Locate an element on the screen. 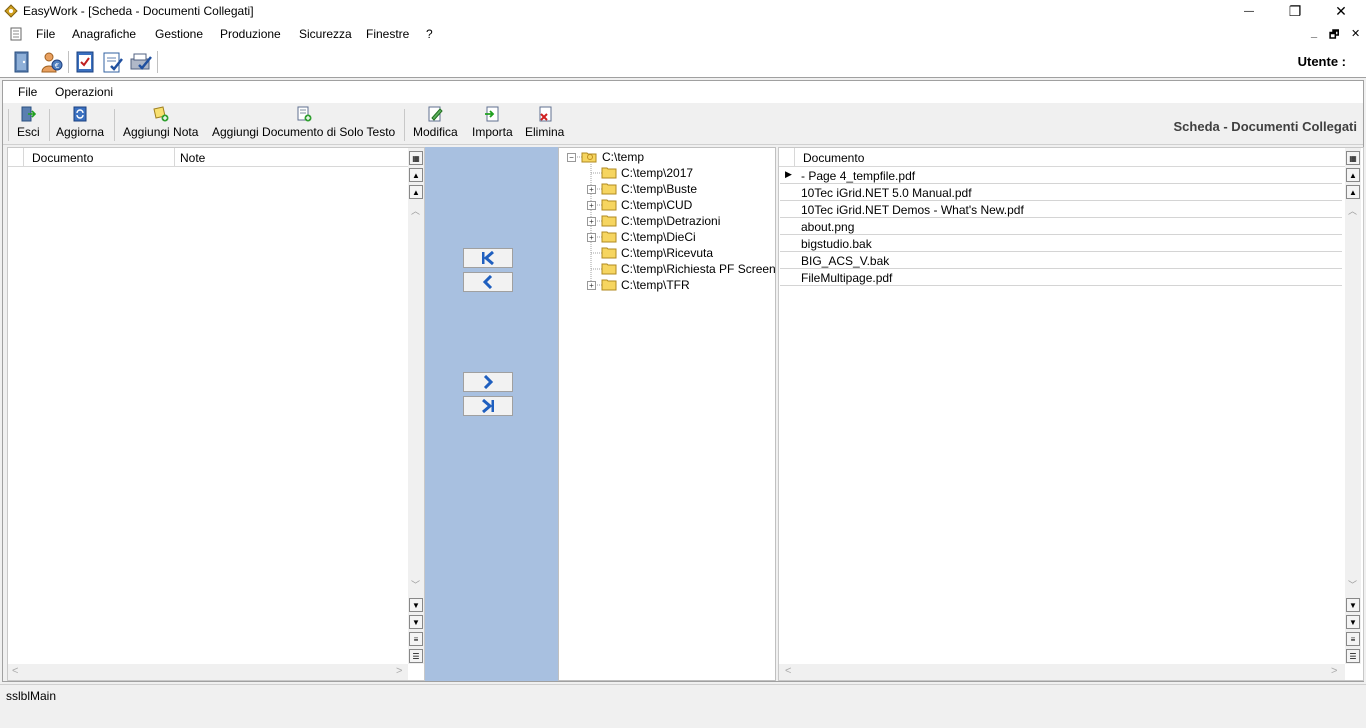 This screenshot has width=1366, height=728. importa-button: Importa is located at coordinates (492, 125).